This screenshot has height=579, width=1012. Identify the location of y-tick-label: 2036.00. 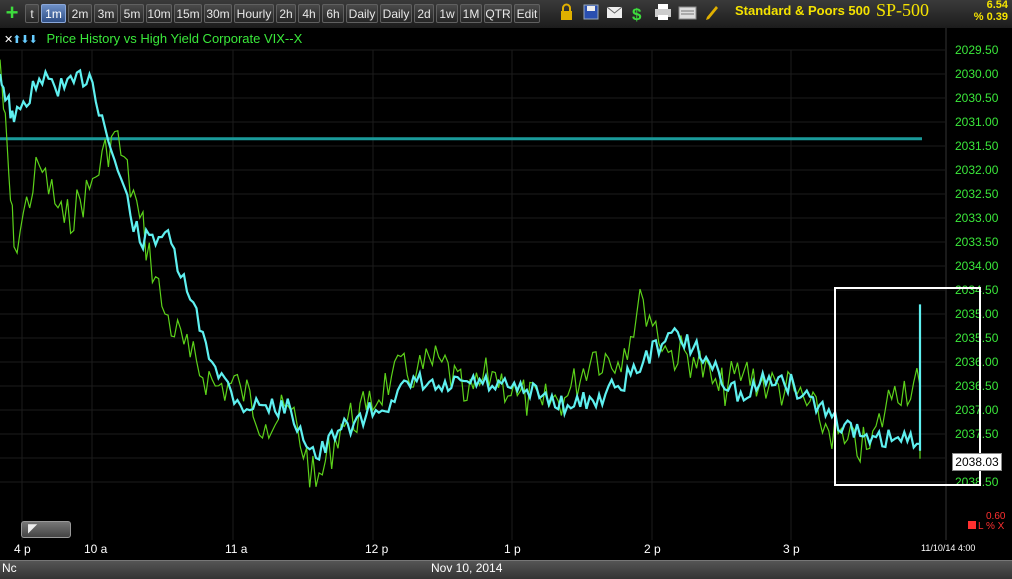
(977, 362).